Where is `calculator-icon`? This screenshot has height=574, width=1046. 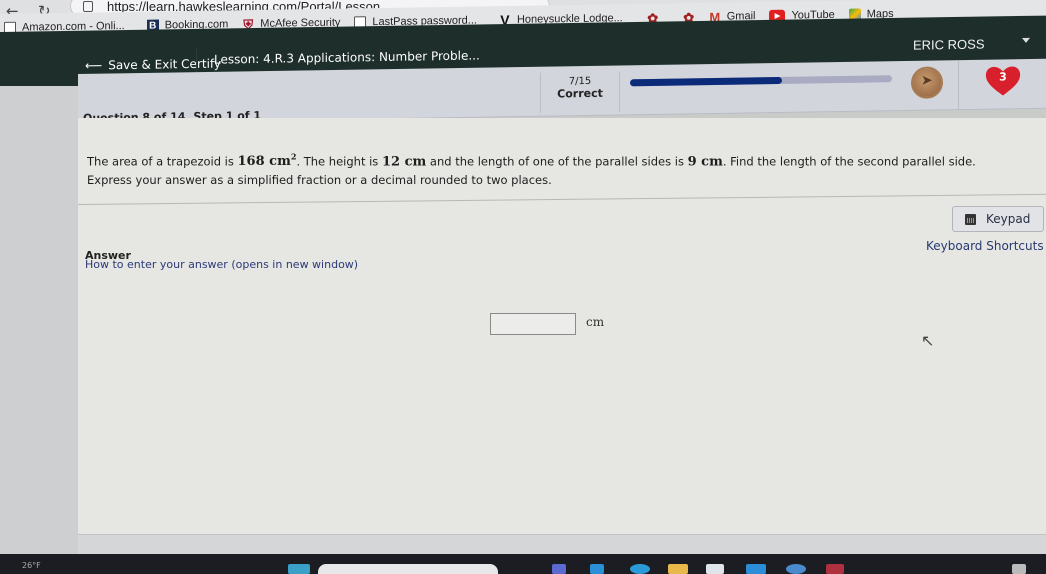
calculator-icon is located at coordinates (970, 219).